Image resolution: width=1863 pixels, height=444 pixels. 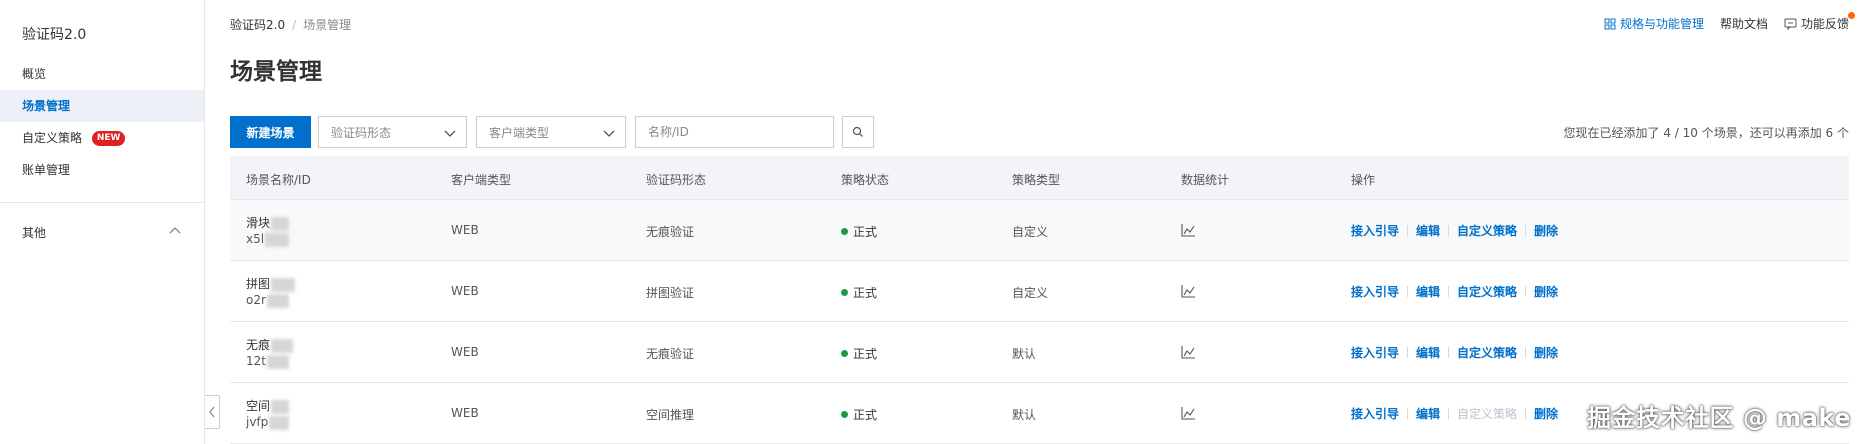 What do you see at coordinates (268, 239) in the screenshot?
I see `scene-id: x5l` at bounding box center [268, 239].